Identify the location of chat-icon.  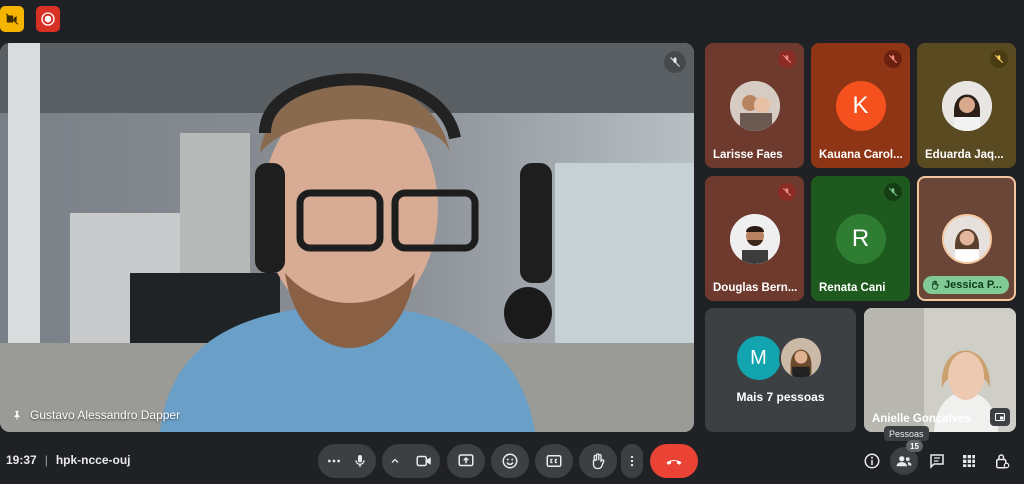
(937, 461).